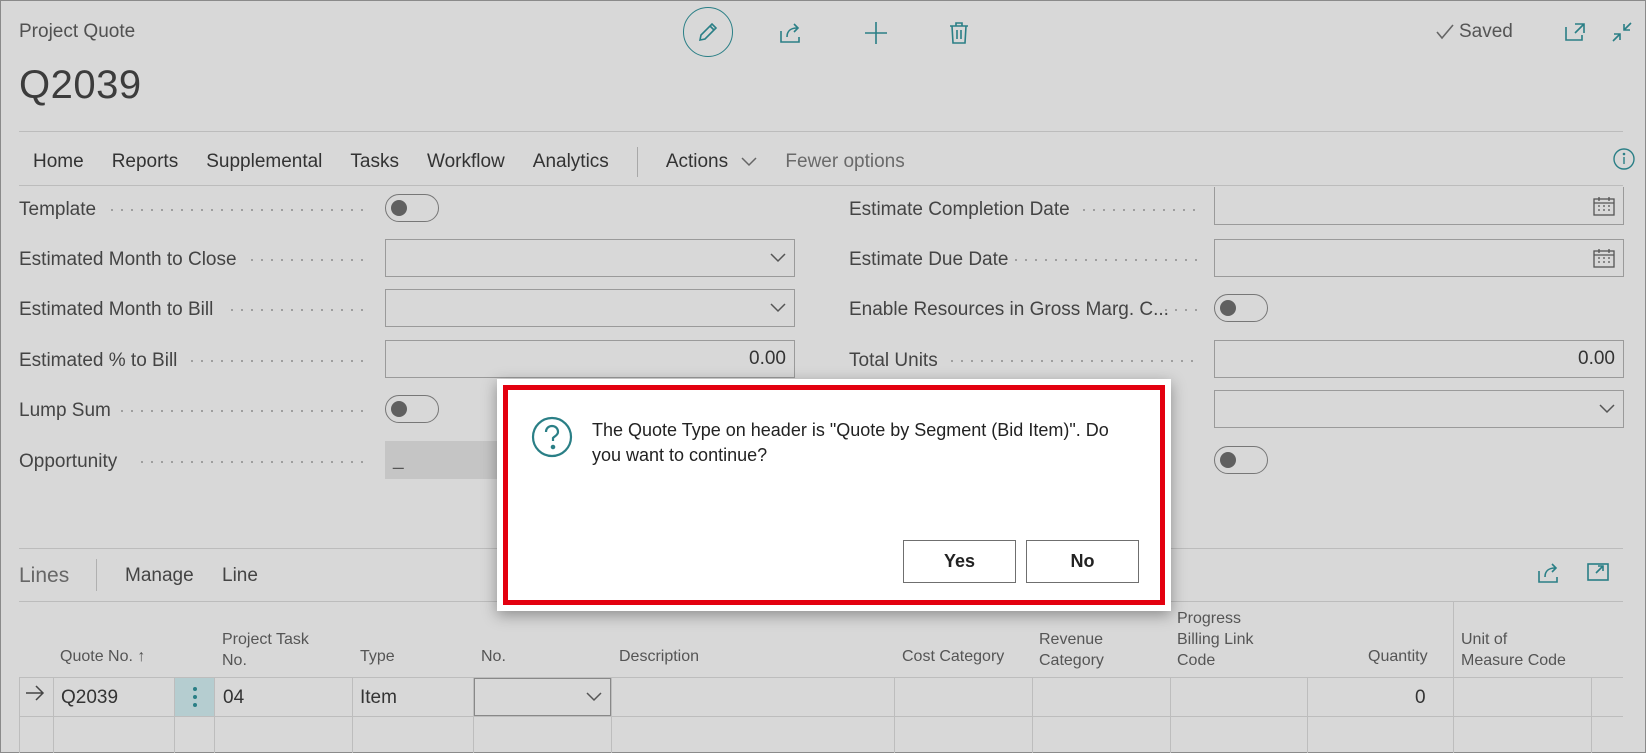 The width and height of the screenshot is (1646, 753). What do you see at coordinates (265, 639) in the screenshot?
I see `col-project-task-no-line1: Project Task` at bounding box center [265, 639].